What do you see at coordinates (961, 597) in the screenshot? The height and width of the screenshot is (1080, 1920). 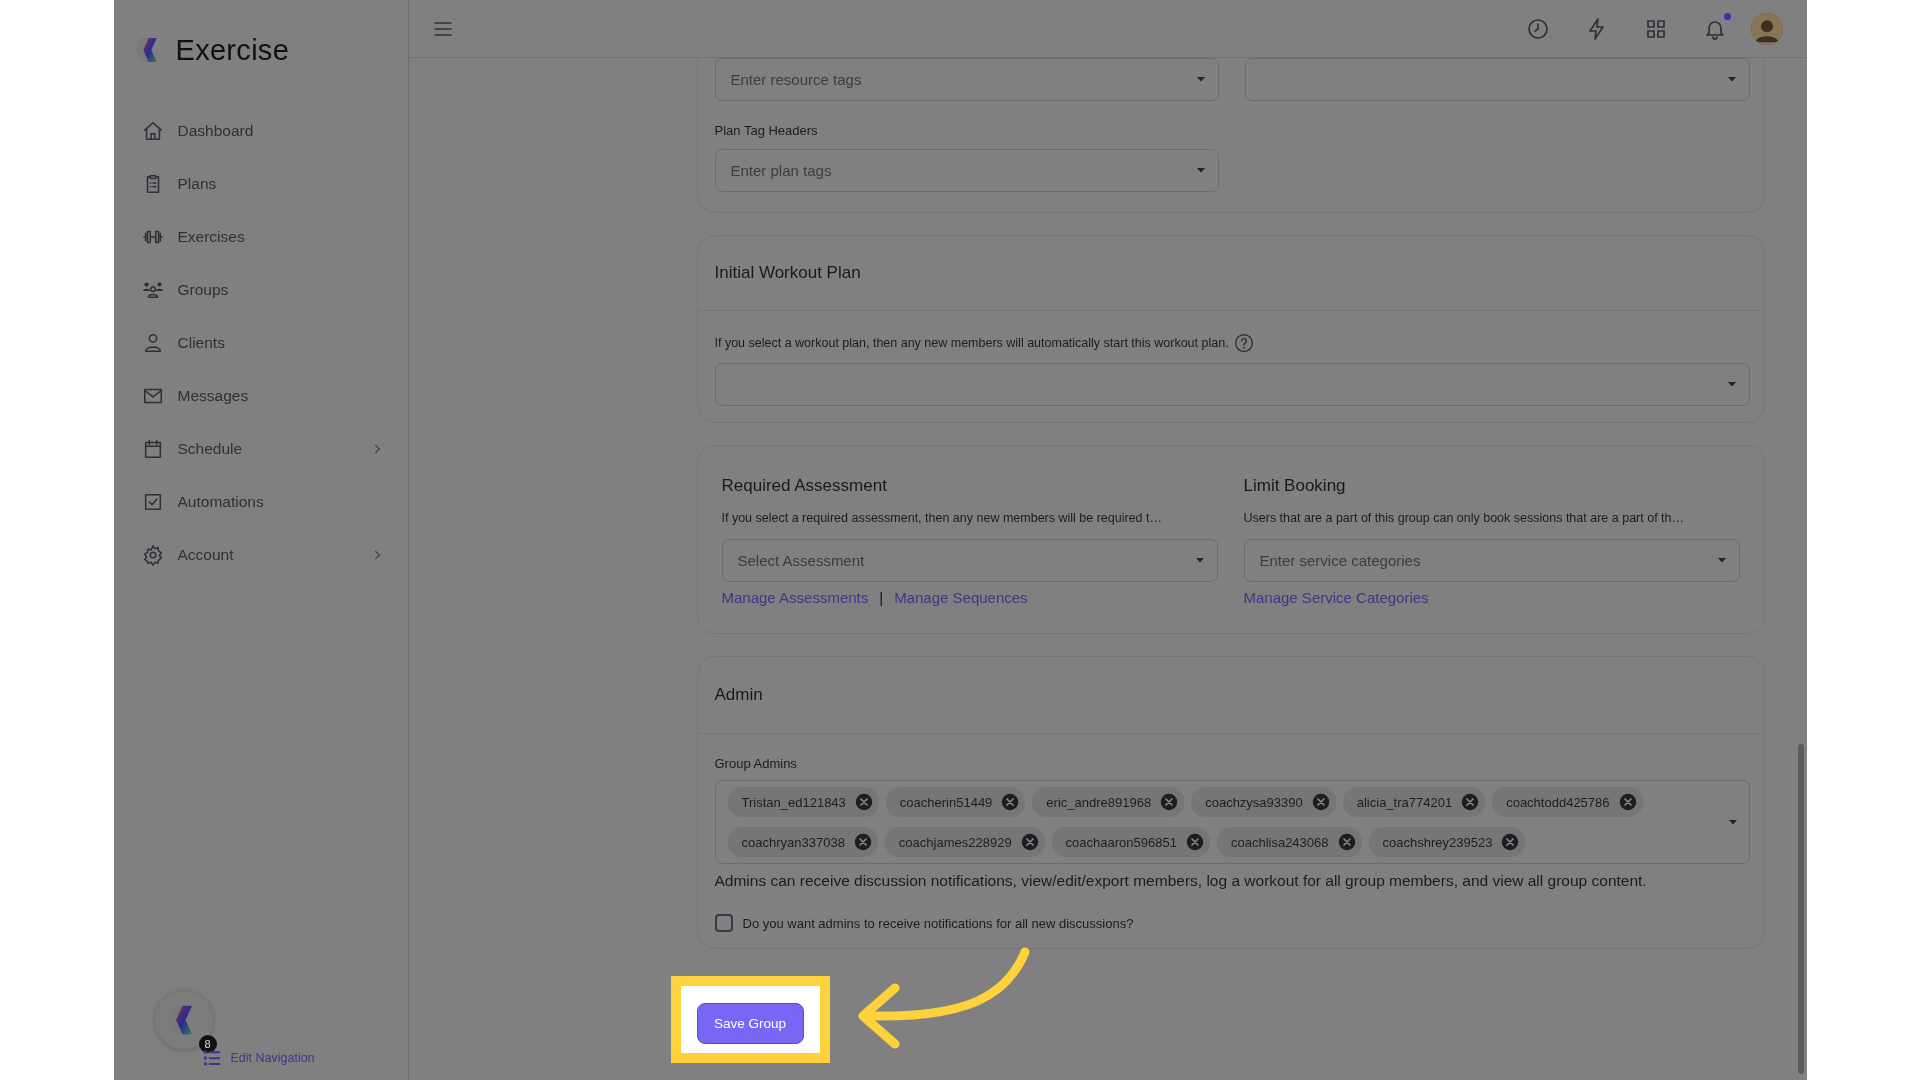 I see `manage-link: Manage Sequences` at bounding box center [961, 597].